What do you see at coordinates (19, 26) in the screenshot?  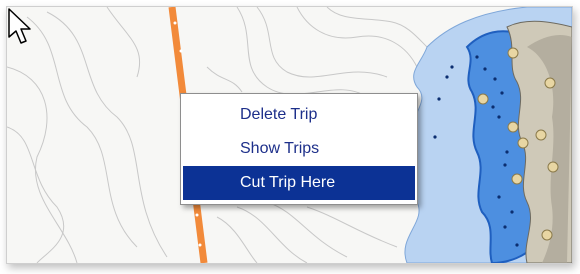 I see `arrow-pointer-icon` at bounding box center [19, 26].